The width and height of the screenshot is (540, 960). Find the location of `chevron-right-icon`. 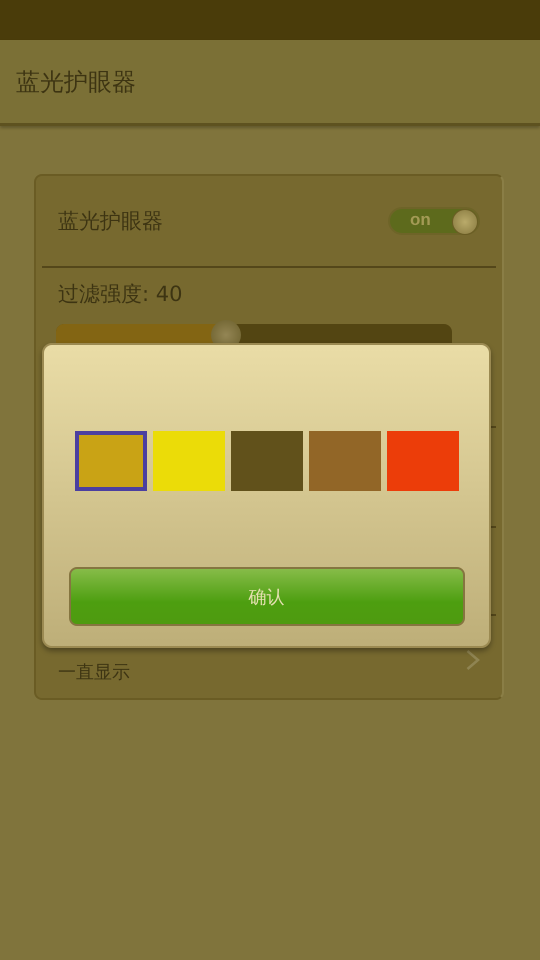

chevron-right-icon is located at coordinates (473, 660).